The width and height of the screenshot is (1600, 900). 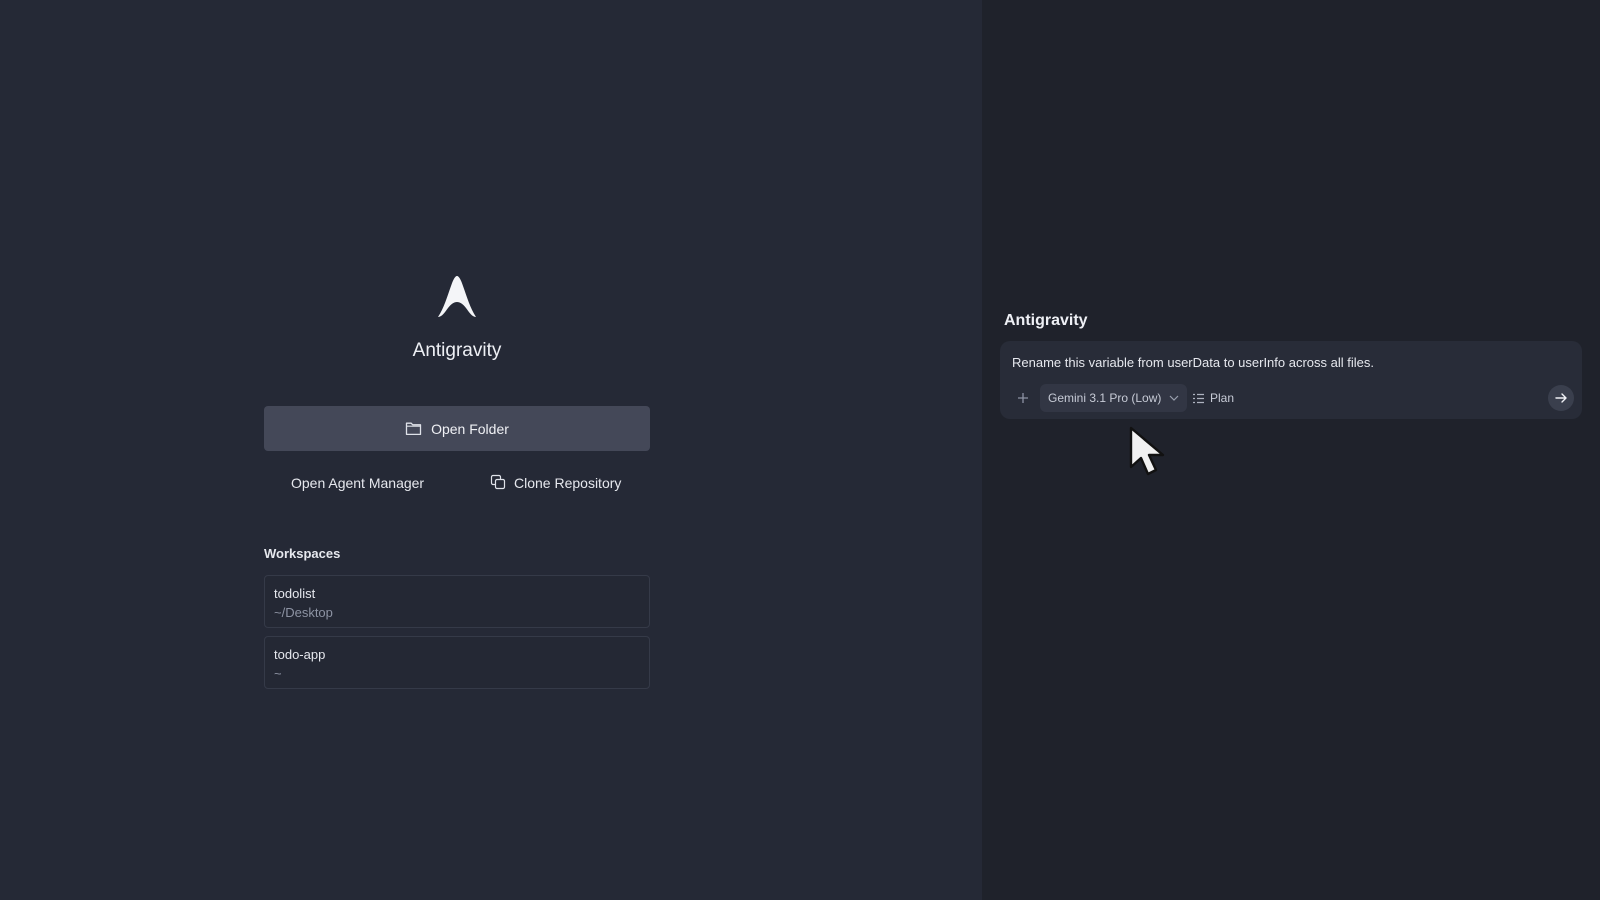 I want to click on clone-repository-label: Clone Repository, so click(x=568, y=483).